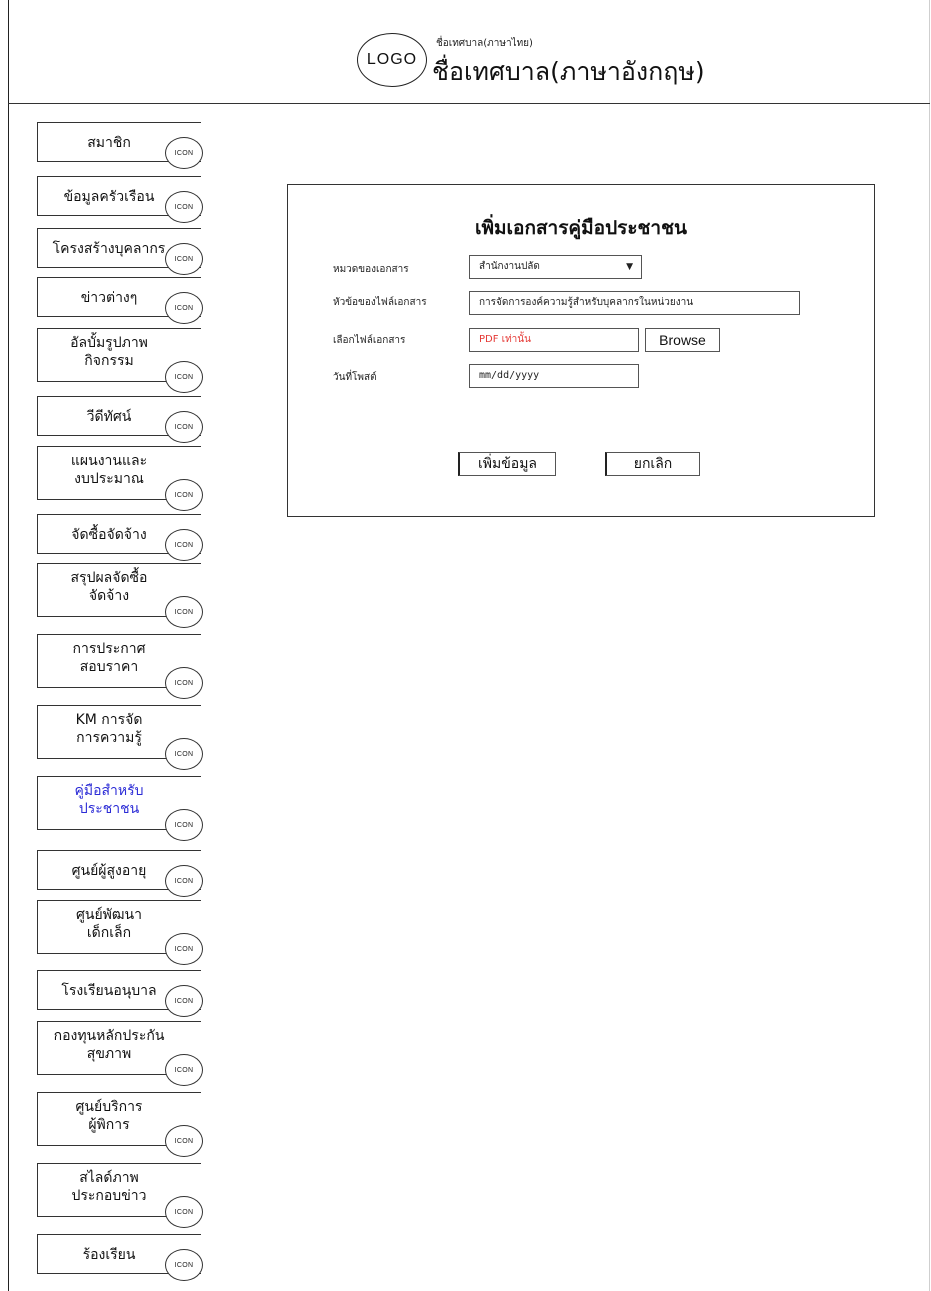 The width and height of the screenshot is (931, 1291). What do you see at coordinates (109, 1255) in the screenshot?
I see `sidebar-item-label: ร้องเรียน` at bounding box center [109, 1255].